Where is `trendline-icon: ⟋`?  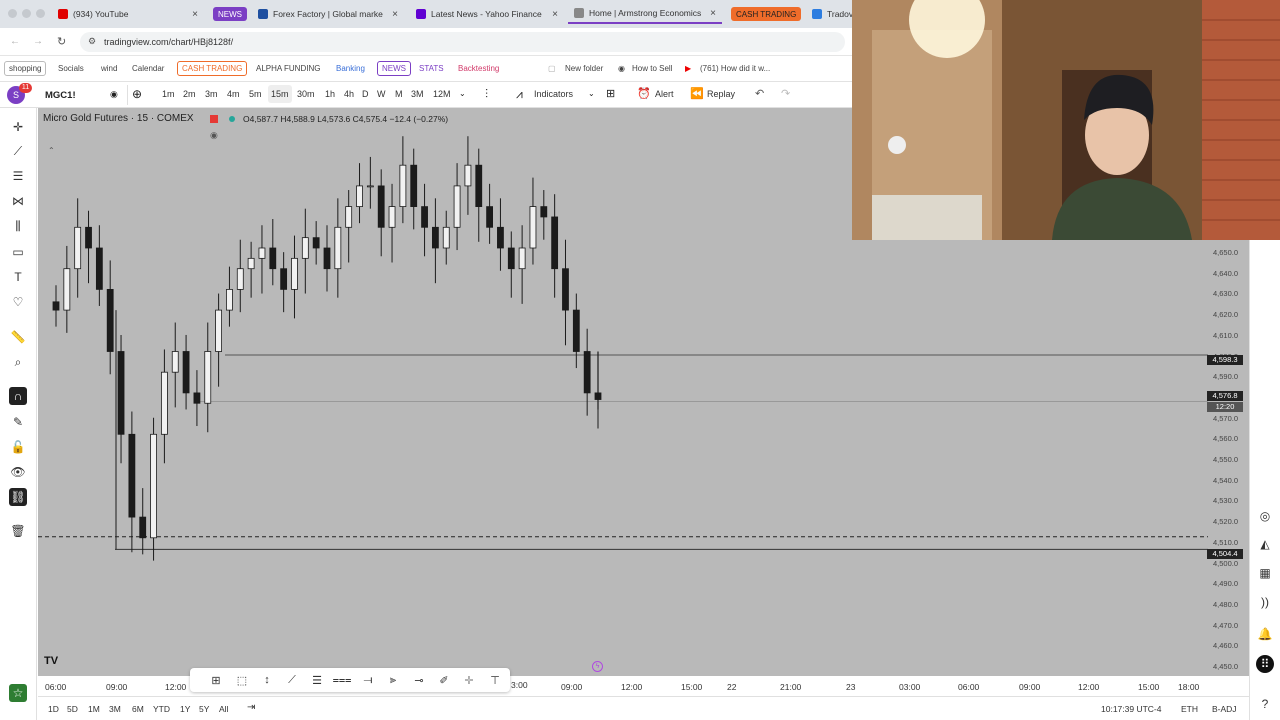
trendline-icon: ⟋ is located at coordinates (18, 151).